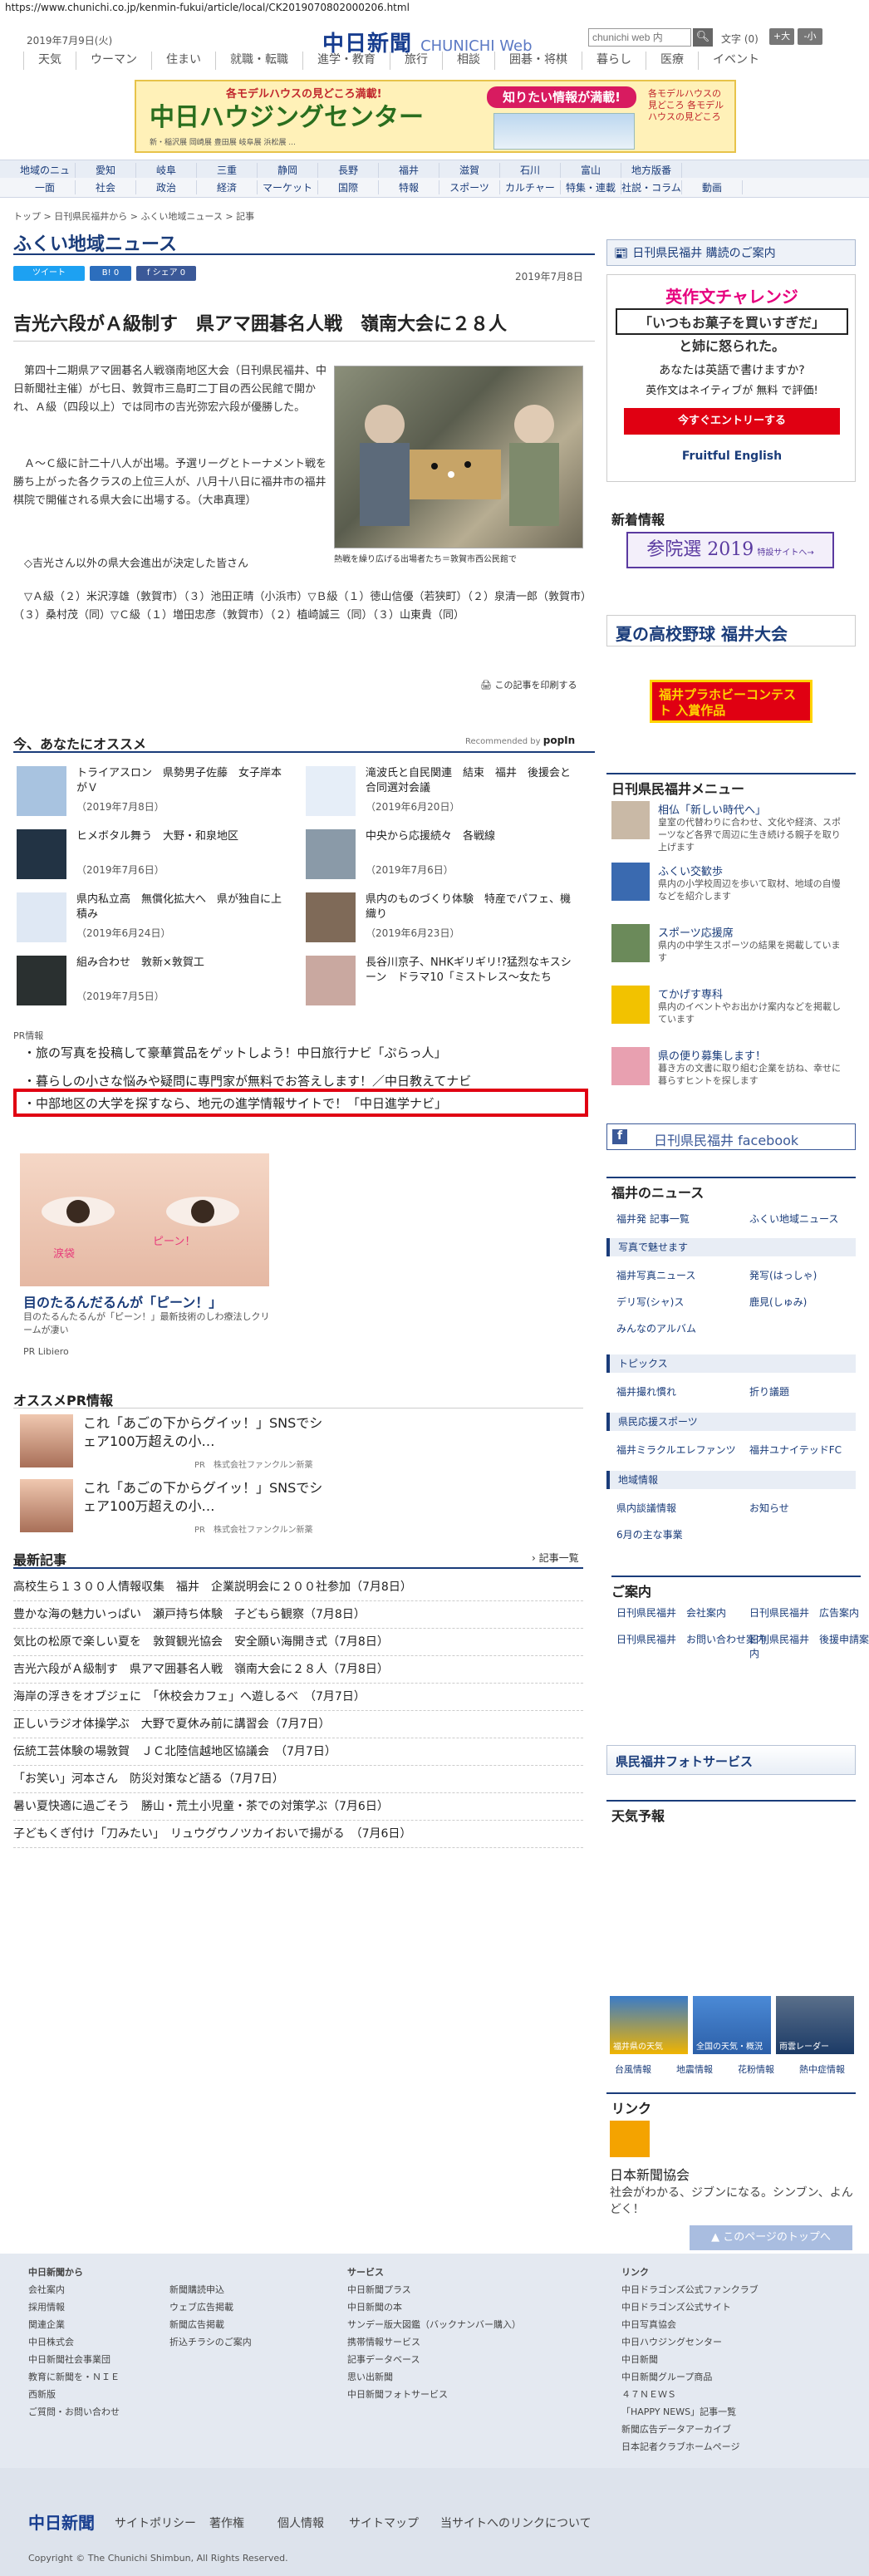  I want to click on footer-link: 日本記者クラブホームページ, so click(690, 2447).